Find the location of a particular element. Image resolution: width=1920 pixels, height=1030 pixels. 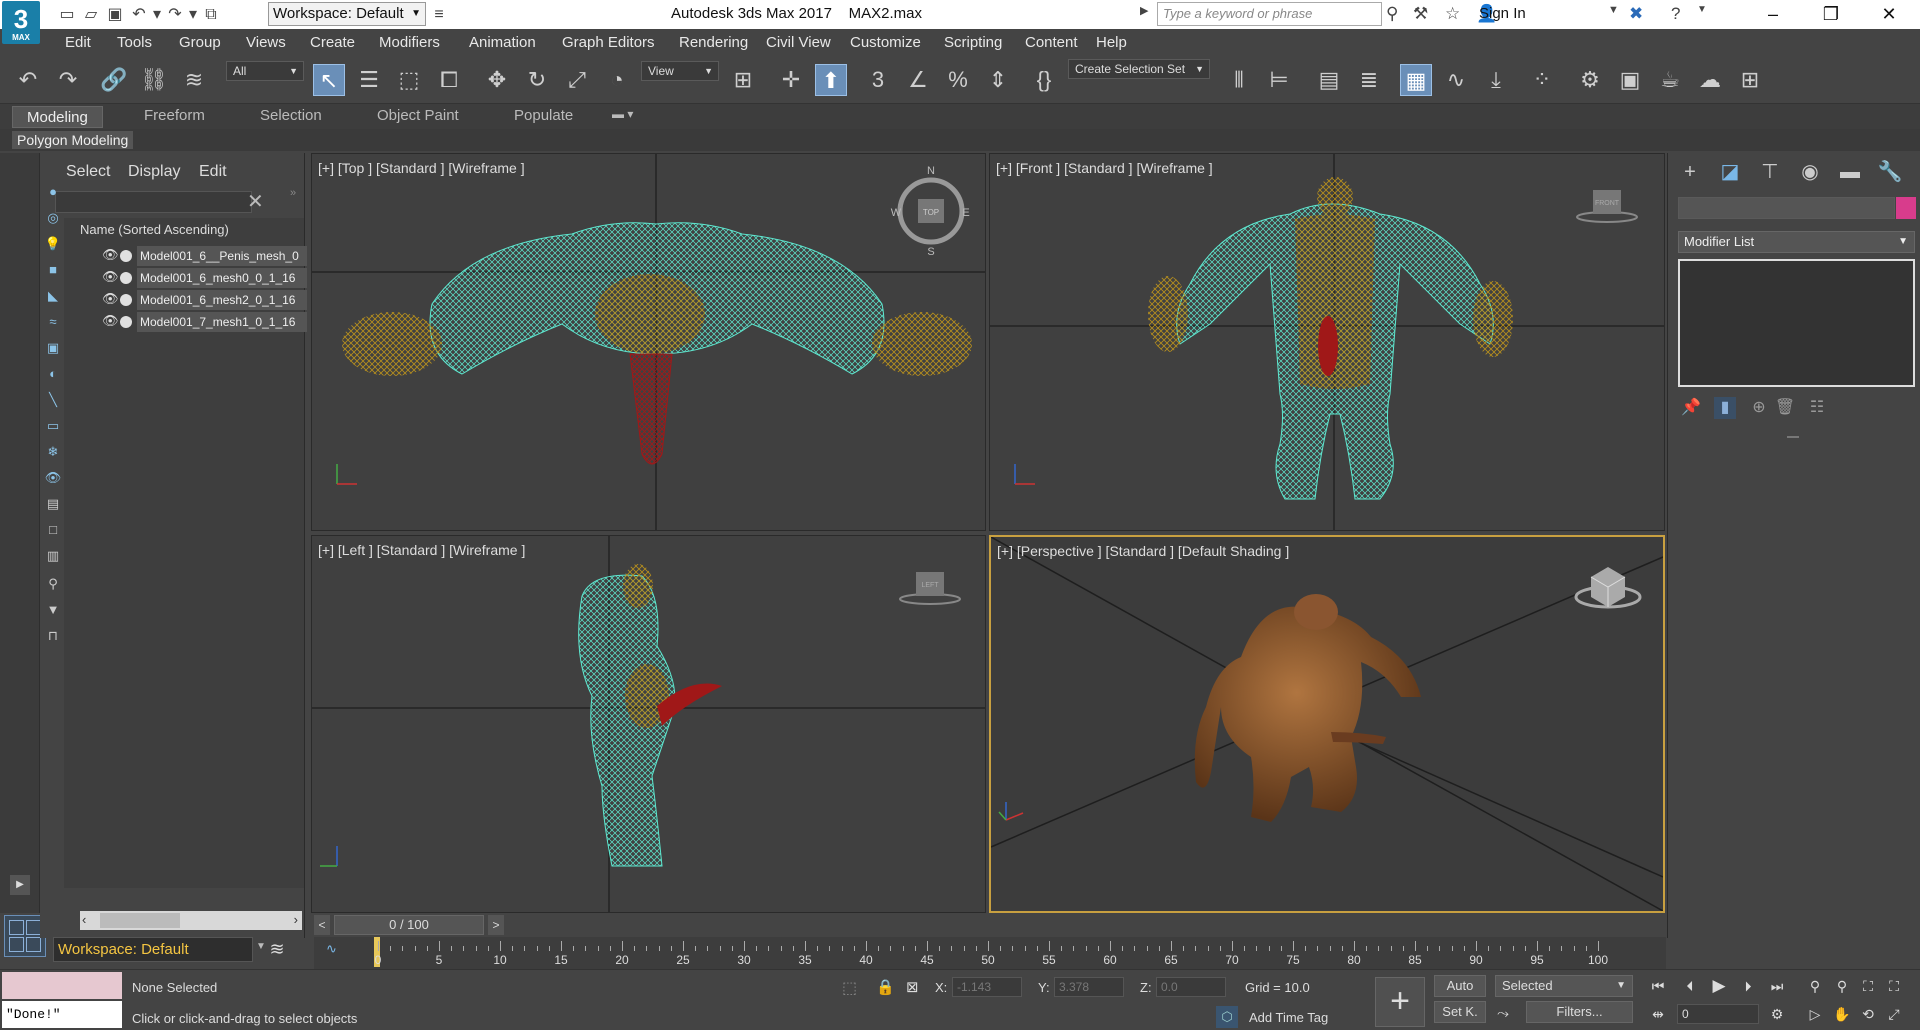

favorites-star-icon: ☆ is located at coordinates (1452, 14).